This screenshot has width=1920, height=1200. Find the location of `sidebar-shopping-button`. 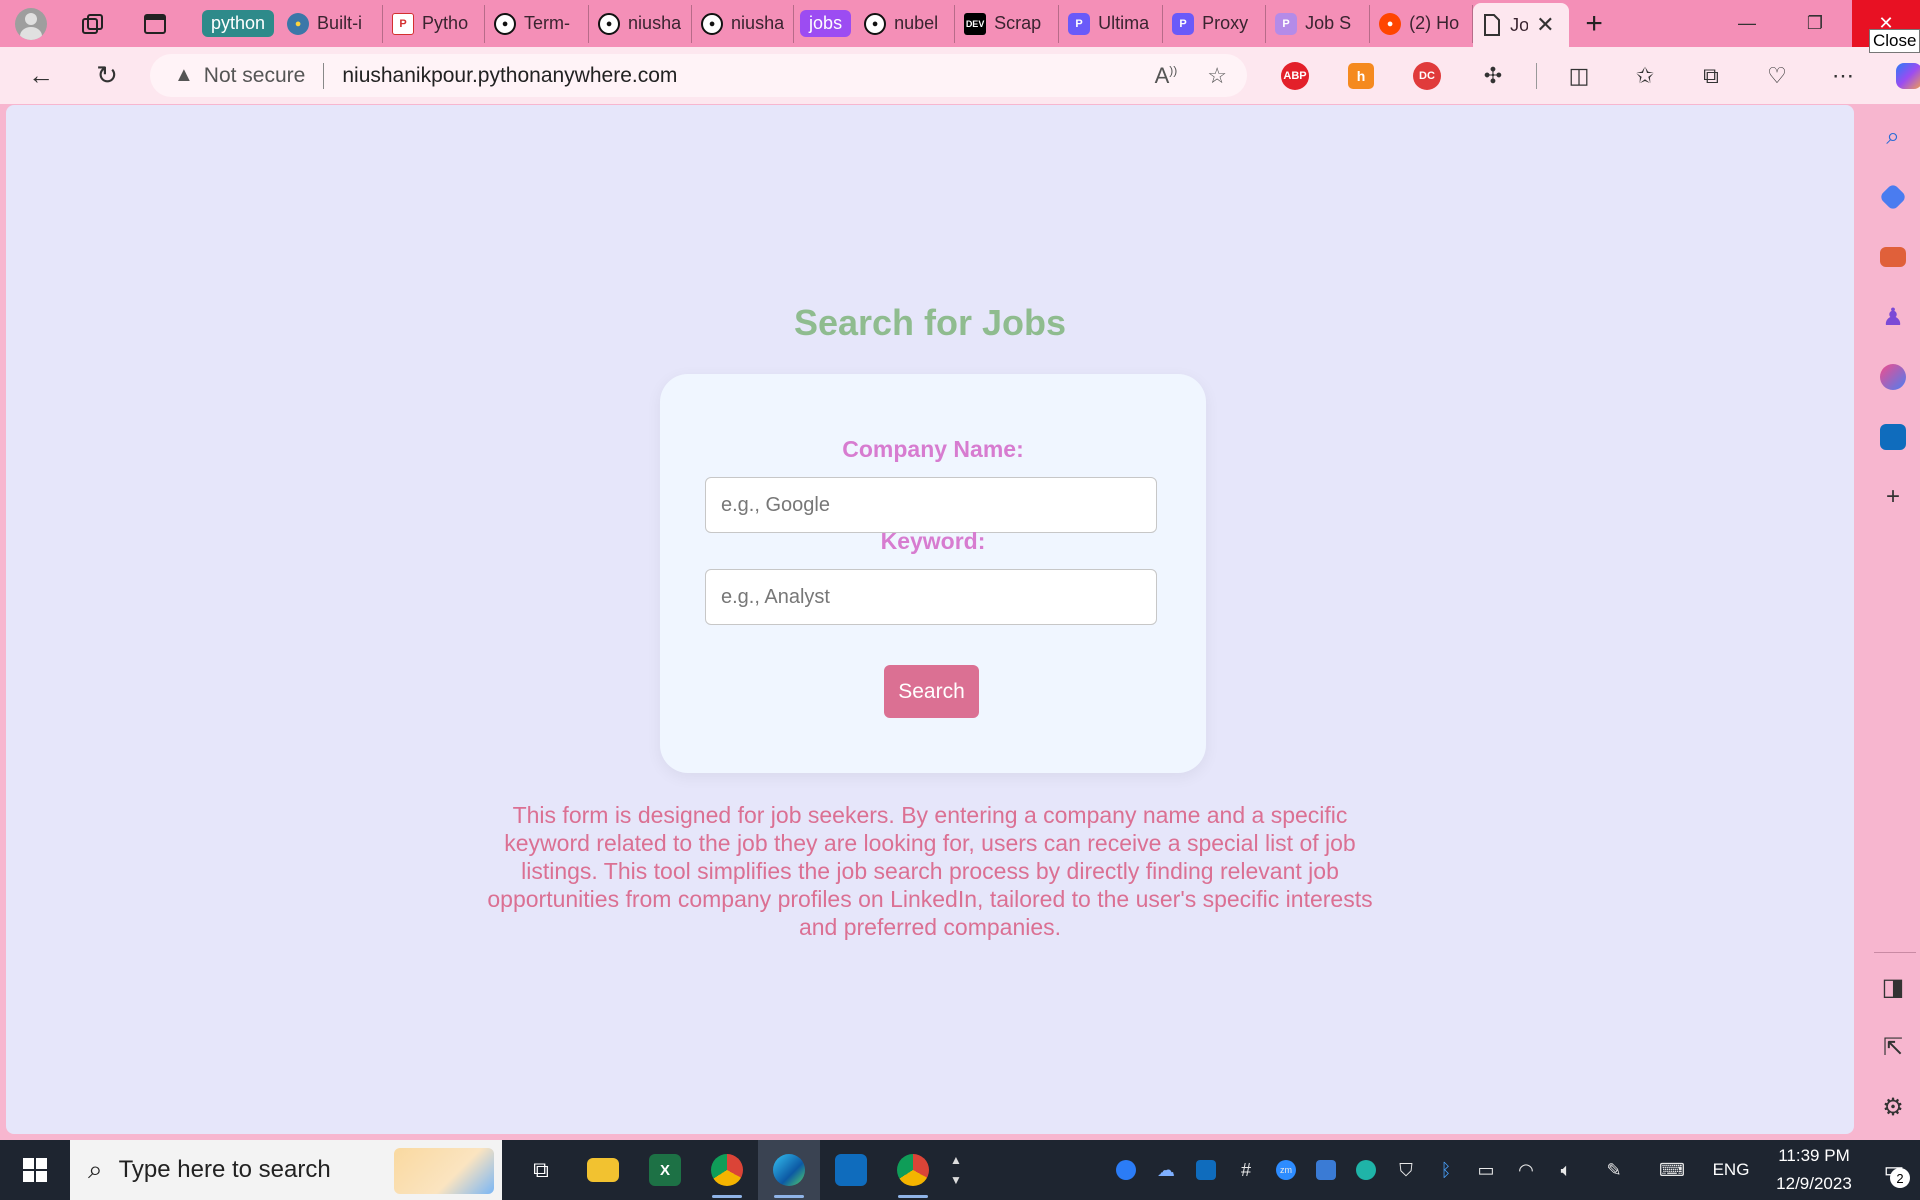

sidebar-shopping-button is located at coordinates (1893, 197).